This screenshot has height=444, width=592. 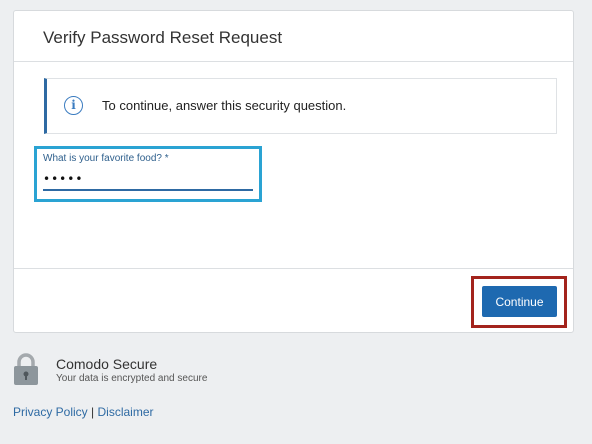 What do you see at coordinates (519, 301) in the screenshot?
I see `continue-button: Continue` at bounding box center [519, 301].